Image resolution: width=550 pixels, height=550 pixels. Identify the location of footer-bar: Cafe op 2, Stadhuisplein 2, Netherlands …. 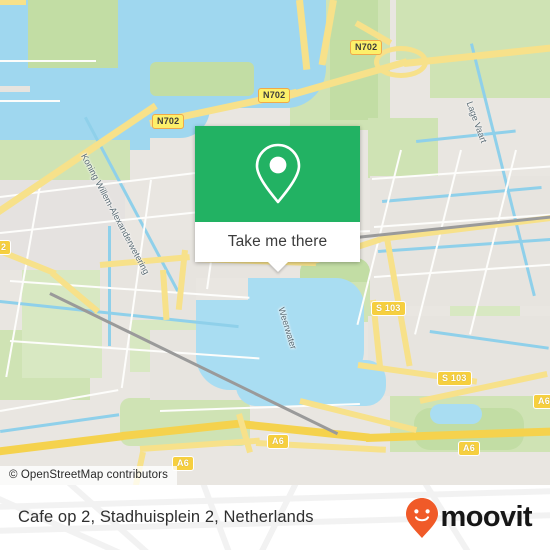
(275, 517).